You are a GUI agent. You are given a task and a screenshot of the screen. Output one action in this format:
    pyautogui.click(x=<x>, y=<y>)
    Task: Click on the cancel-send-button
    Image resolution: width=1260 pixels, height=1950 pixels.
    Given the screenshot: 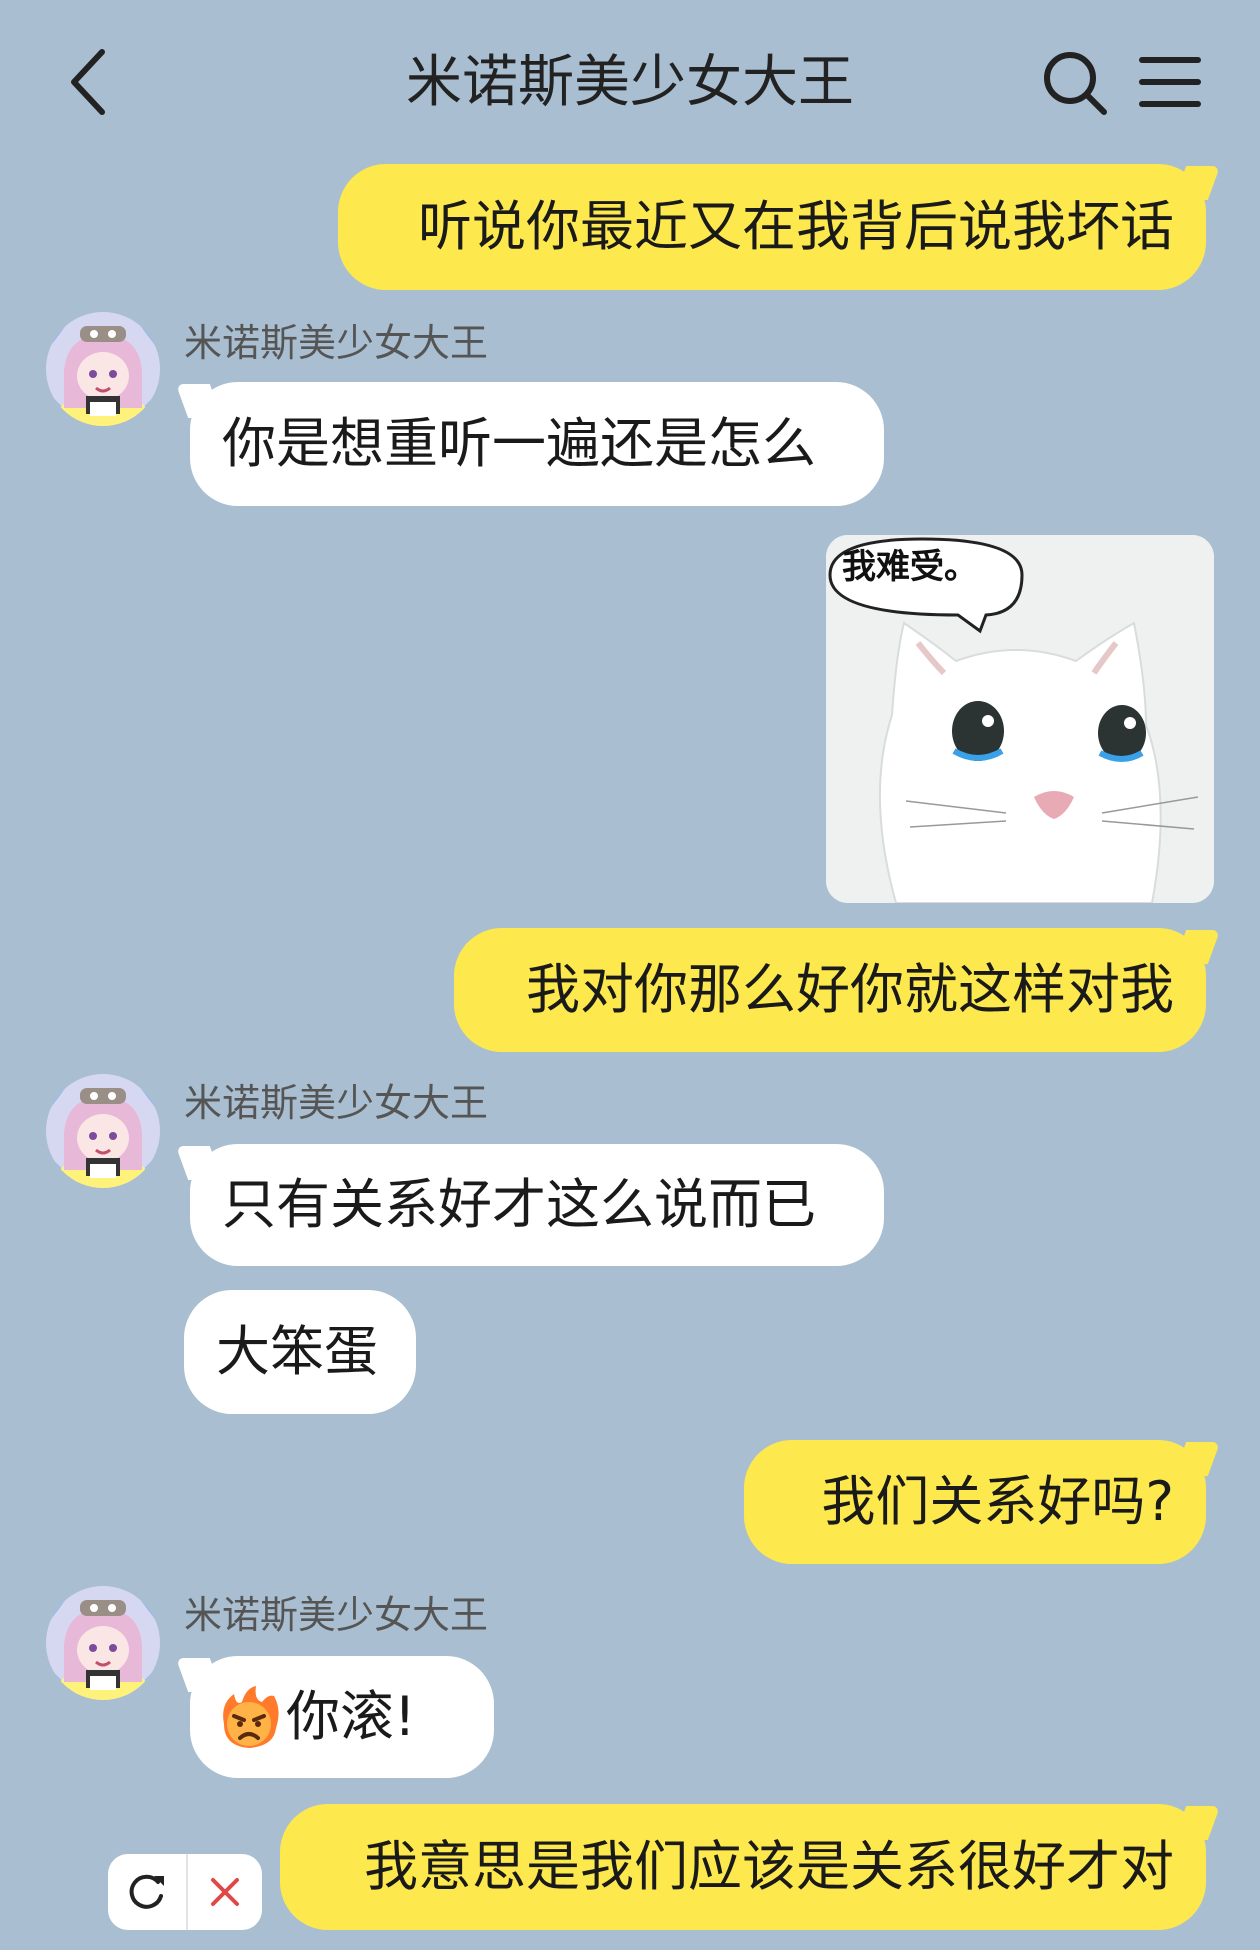 What is the action you would take?
    pyautogui.click(x=225, y=1892)
    